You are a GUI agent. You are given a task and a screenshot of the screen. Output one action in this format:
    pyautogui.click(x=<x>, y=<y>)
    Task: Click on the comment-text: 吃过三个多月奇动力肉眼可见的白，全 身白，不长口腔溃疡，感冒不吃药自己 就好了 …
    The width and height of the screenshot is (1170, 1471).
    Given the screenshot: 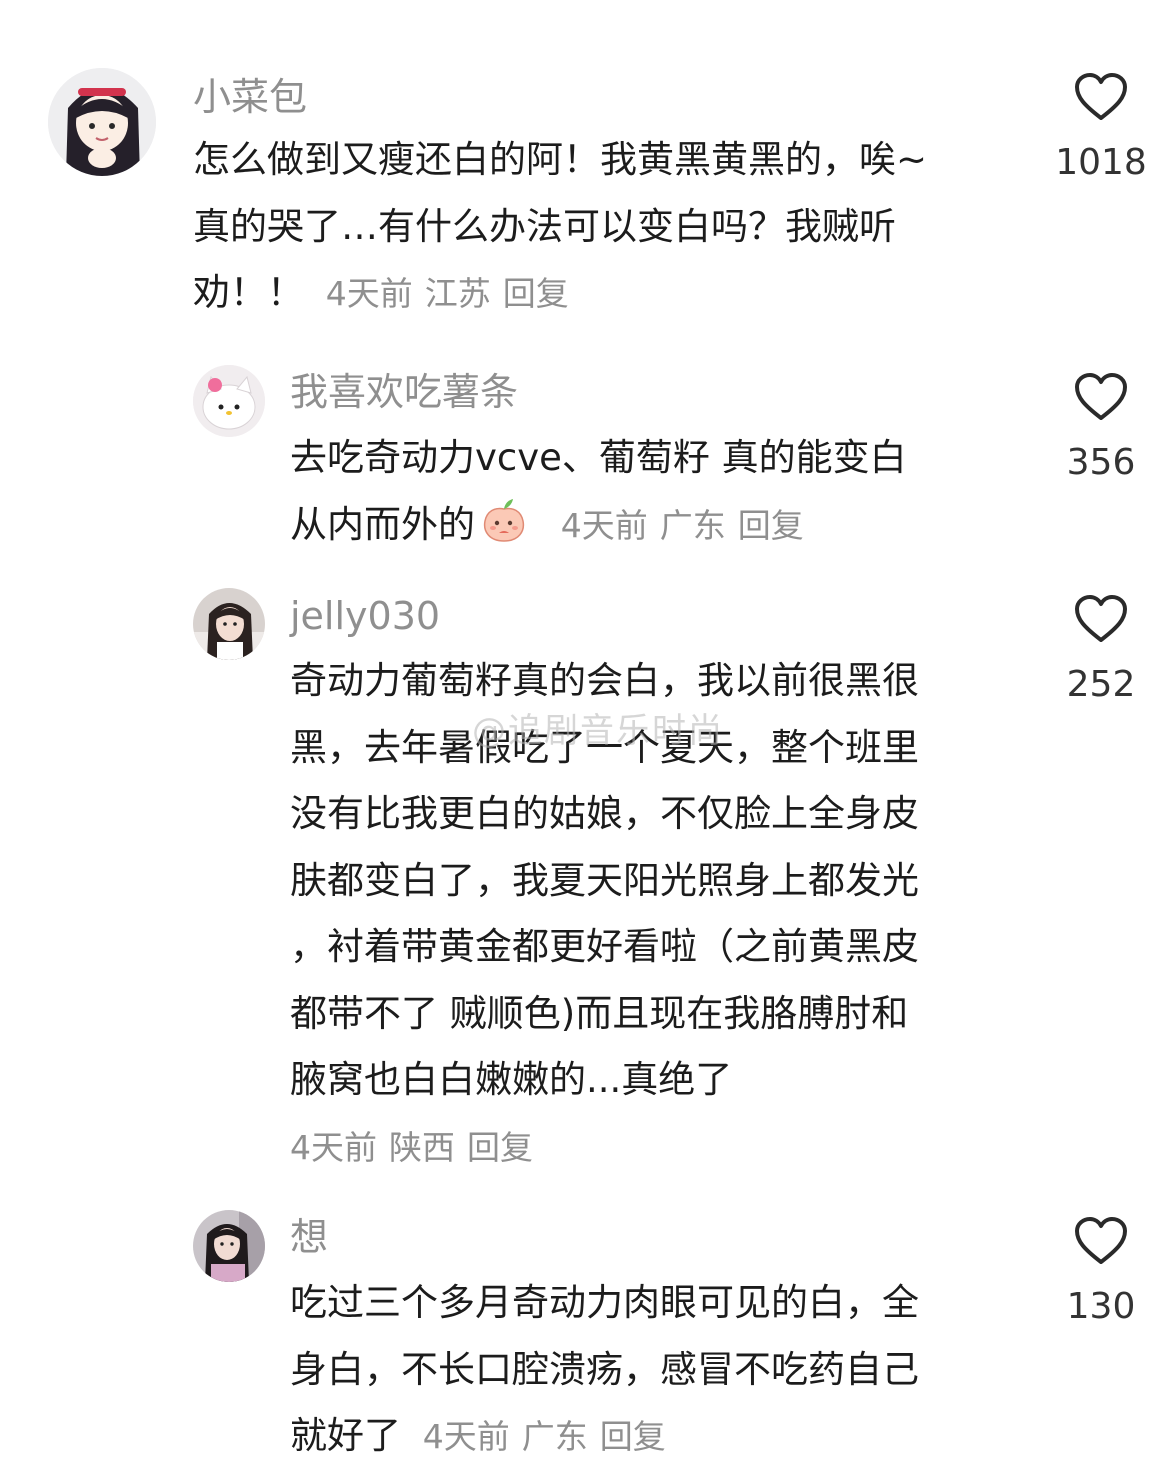 What is the action you would take?
    pyautogui.click(x=604, y=1370)
    